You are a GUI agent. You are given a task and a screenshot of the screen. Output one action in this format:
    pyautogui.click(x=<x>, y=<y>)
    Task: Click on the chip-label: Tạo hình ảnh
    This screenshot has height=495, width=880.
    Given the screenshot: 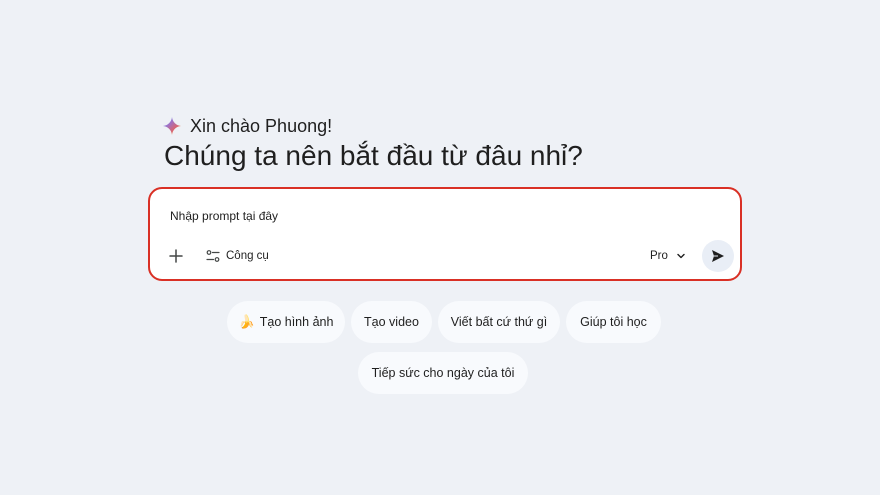 What is the action you would take?
    pyautogui.click(x=296, y=322)
    